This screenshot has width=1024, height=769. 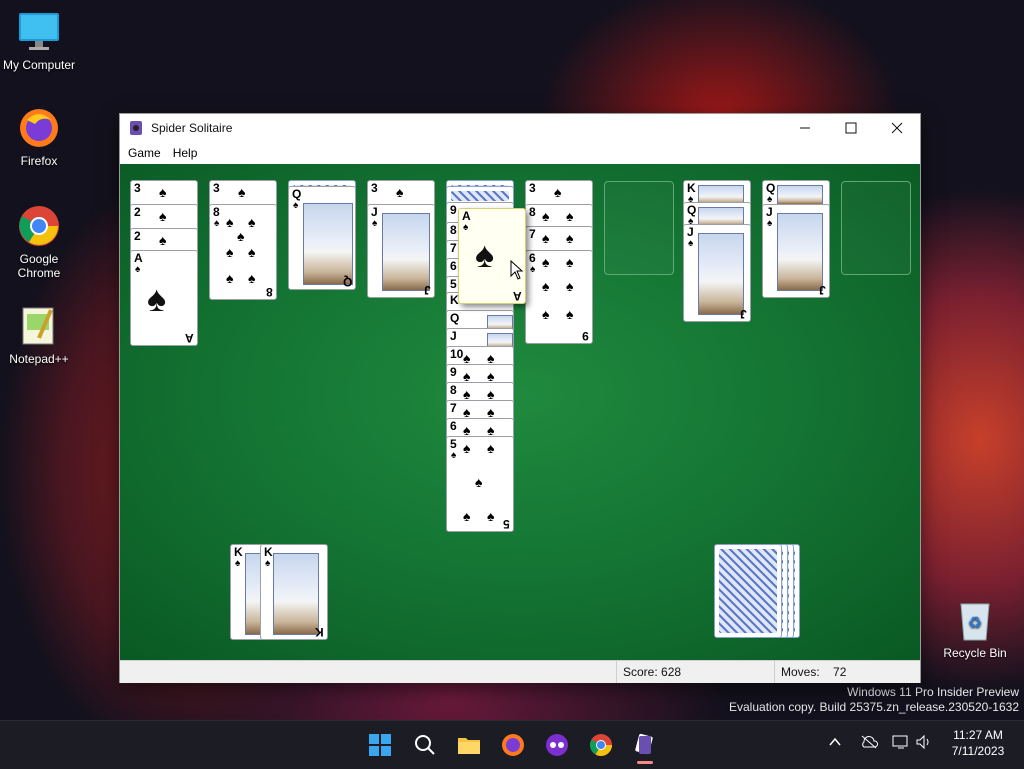 I want to click on recycle-bin-icon: ♻, so click(x=975, y=620).